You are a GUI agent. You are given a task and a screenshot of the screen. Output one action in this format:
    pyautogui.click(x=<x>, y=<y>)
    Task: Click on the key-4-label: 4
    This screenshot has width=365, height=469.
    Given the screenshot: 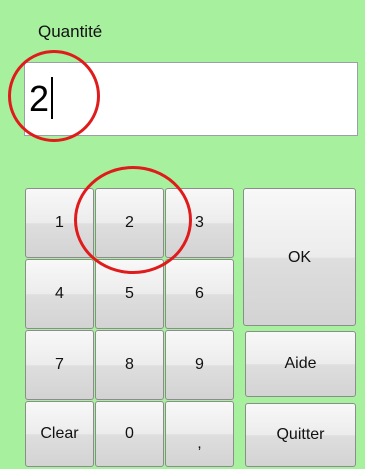 What is the action you would take?
    pyautogui.click(x=59, y=293)
    